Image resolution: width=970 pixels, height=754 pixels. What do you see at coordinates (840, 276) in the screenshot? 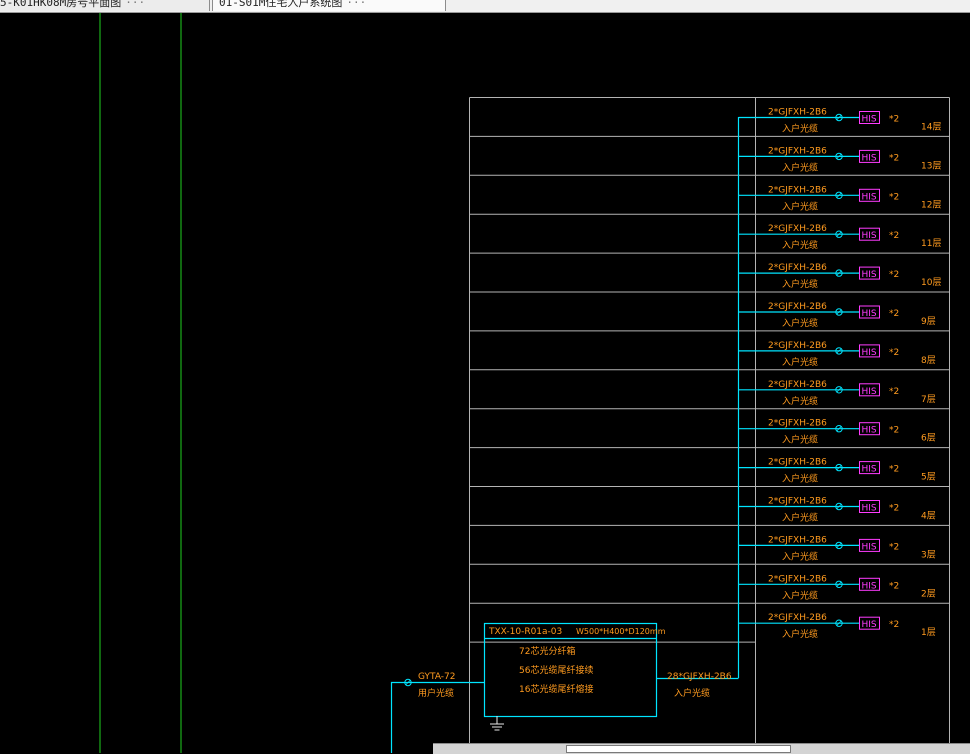
I see `floor-row: 2*GJFXH-2B6 入户光缆 HIS *2 10层` at bounding box center [840, 276].